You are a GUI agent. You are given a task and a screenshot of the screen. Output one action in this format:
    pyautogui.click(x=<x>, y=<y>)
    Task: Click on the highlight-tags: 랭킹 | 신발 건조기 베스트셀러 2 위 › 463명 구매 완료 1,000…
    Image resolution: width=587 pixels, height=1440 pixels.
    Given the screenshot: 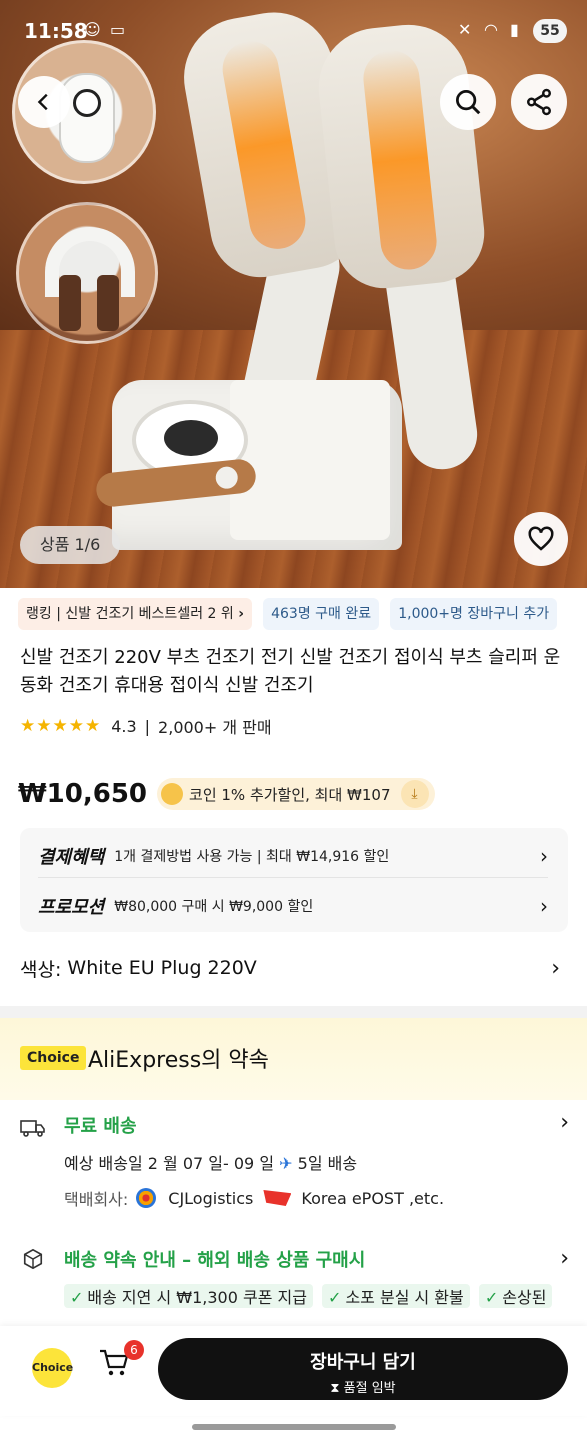 What is the action you would take?
    pyautogui.click(x=302, y=615)
    